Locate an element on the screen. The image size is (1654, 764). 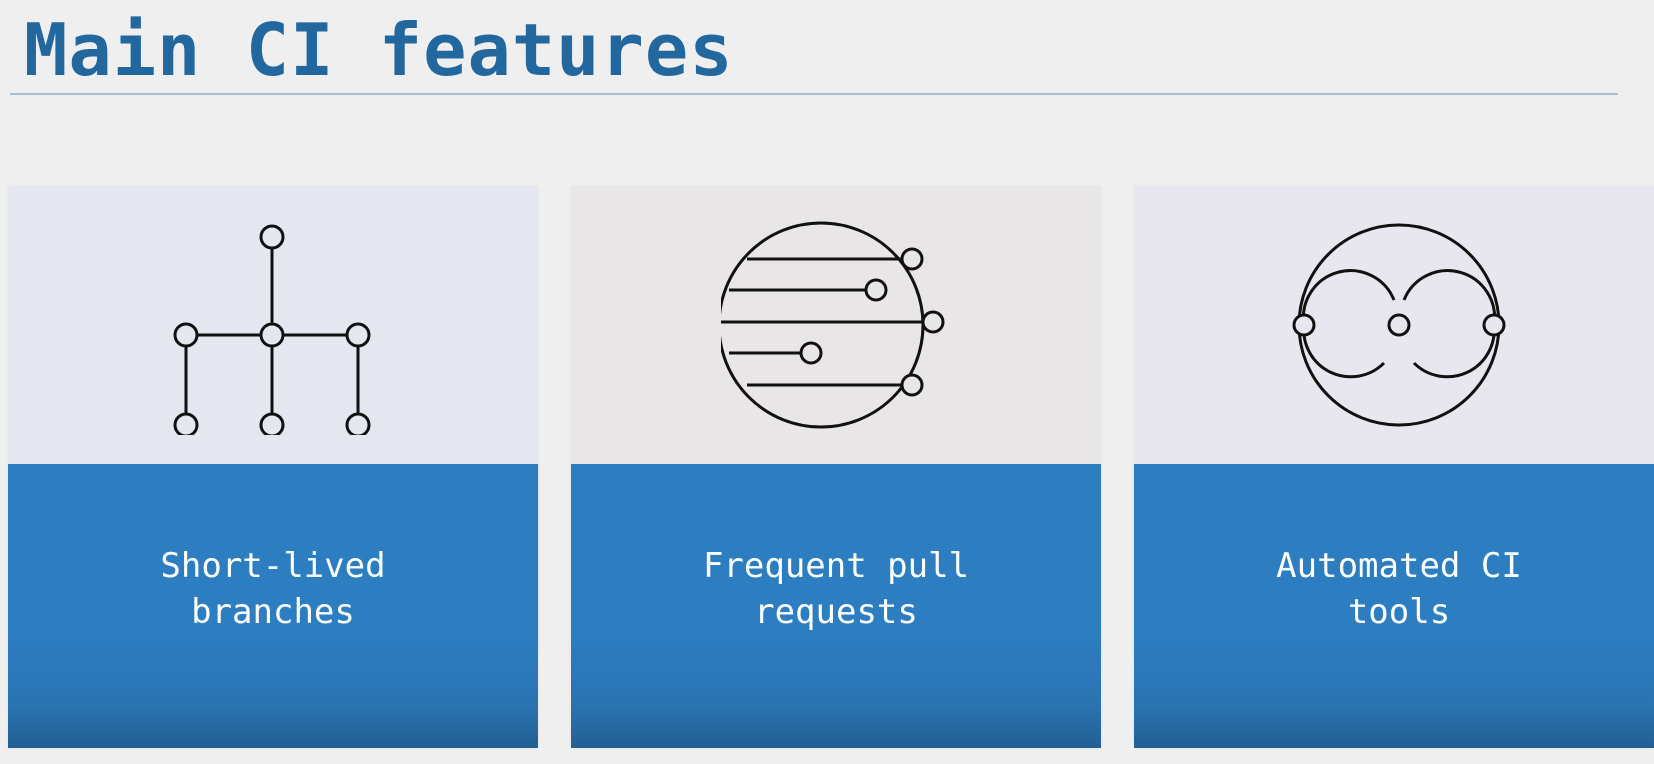
cycle-loop-icon is located at coordinates (1399, 325).